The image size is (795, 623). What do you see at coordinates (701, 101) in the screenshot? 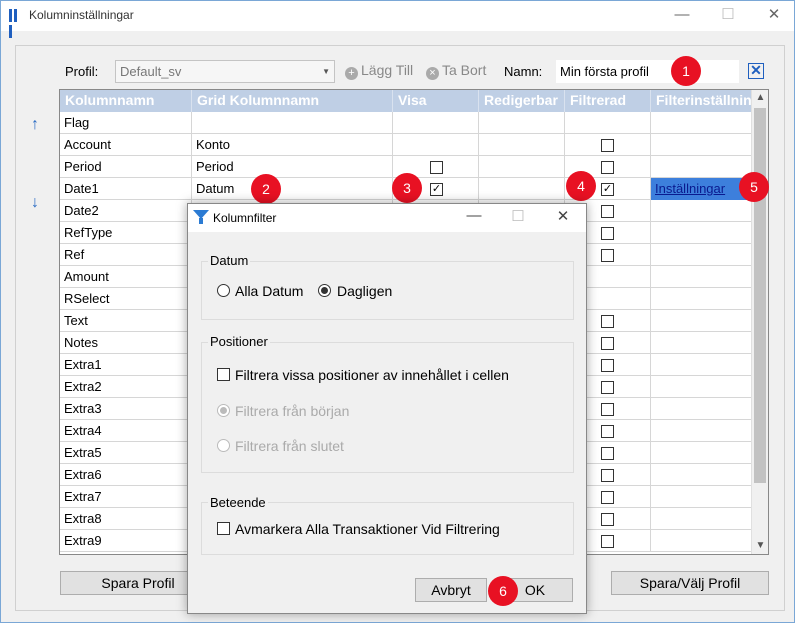
I see `col-header-filter-settings: Filterinställningar` at bounding box center [701, 101].